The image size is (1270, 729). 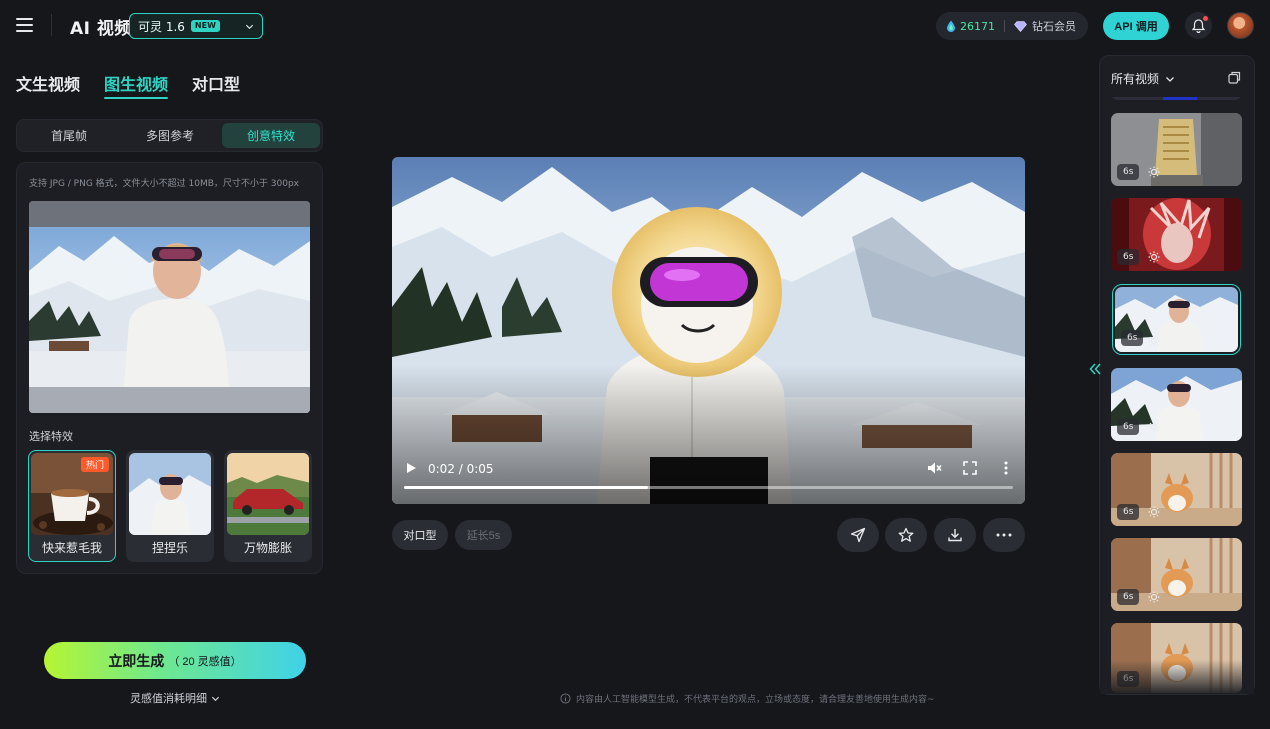 I want to click on model-select-value: 可灵 1.6, so click(x=161, y=26).